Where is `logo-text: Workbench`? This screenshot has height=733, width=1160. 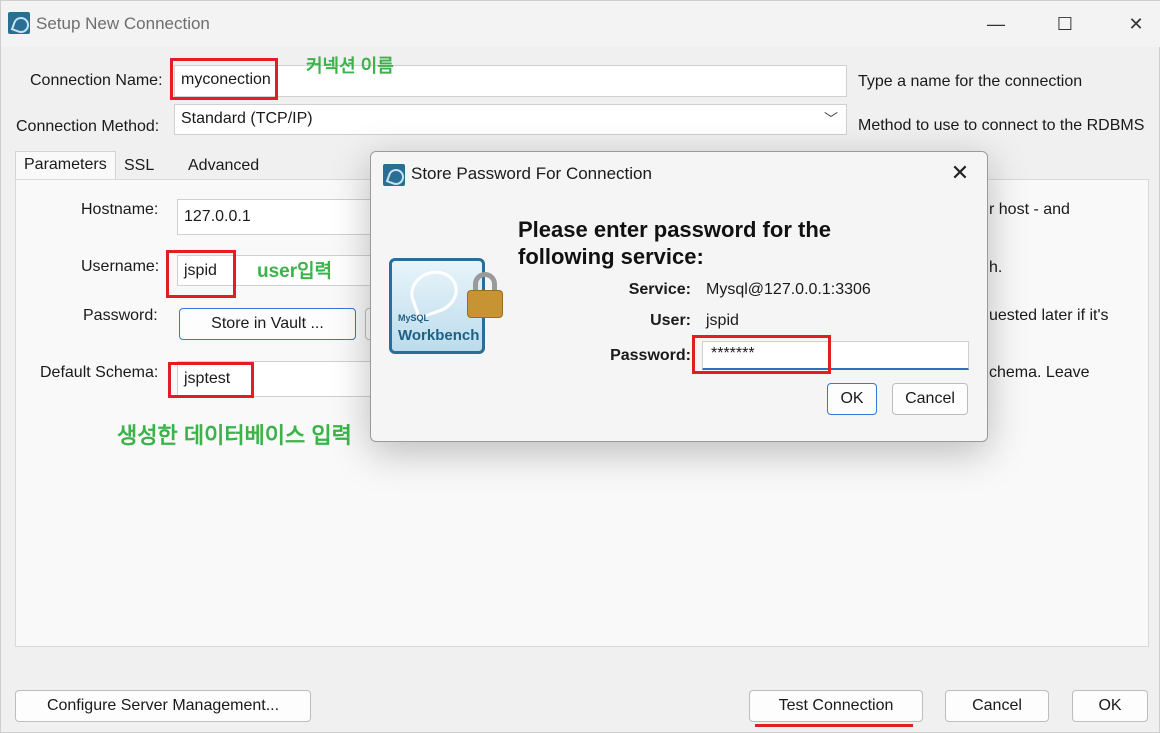
logo-text: Workbench is located at coordinates (439, 335).